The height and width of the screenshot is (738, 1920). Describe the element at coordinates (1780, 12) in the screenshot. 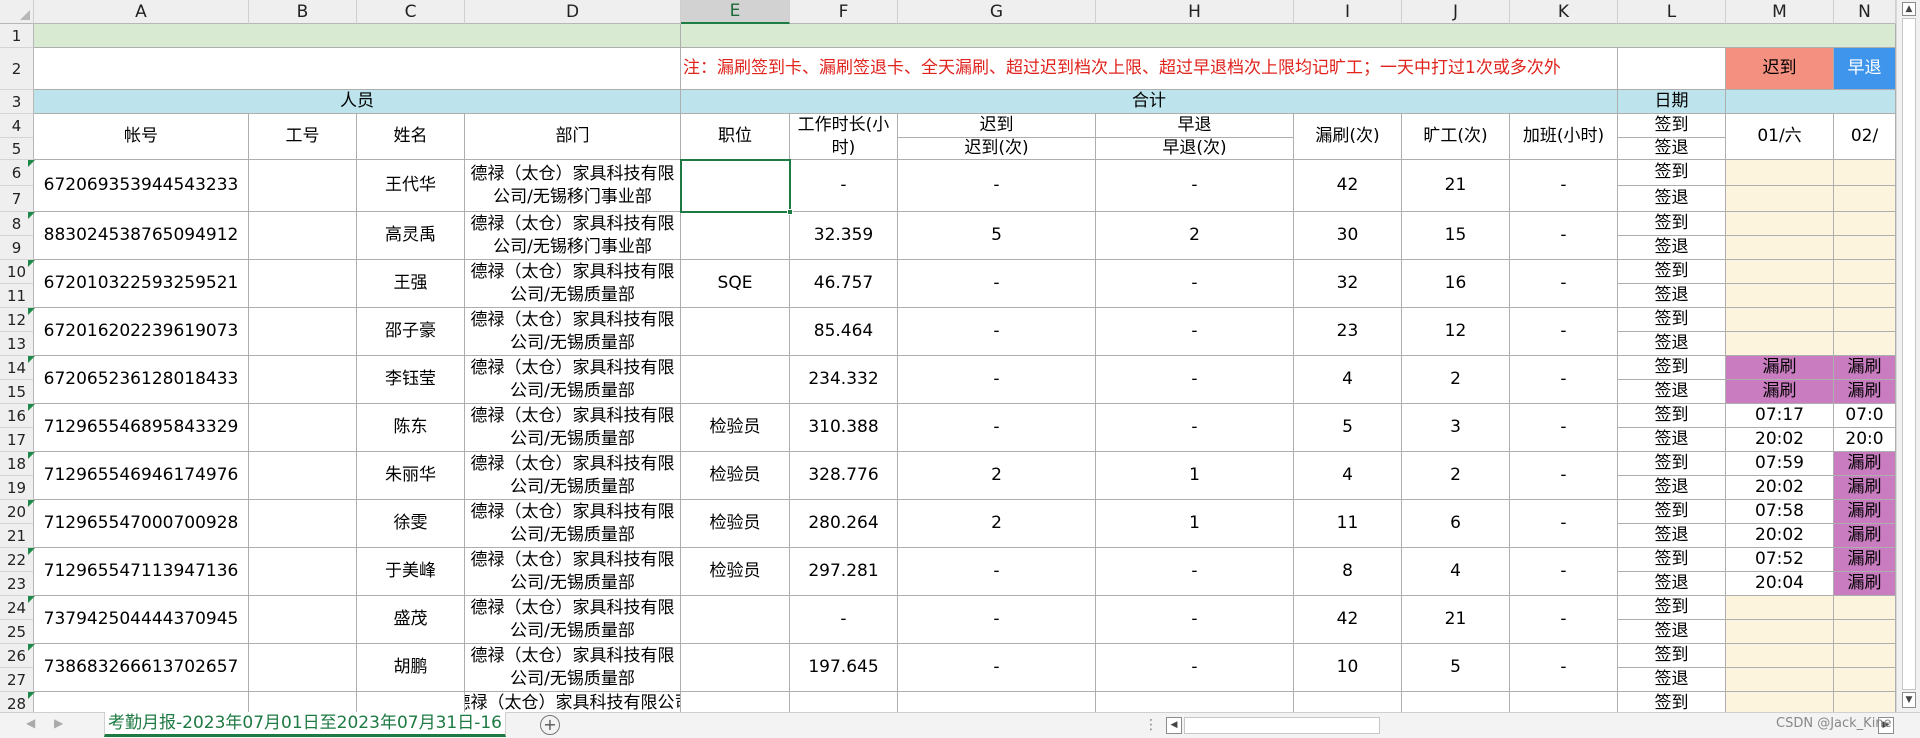

I see `column-header-m: M` at that location.